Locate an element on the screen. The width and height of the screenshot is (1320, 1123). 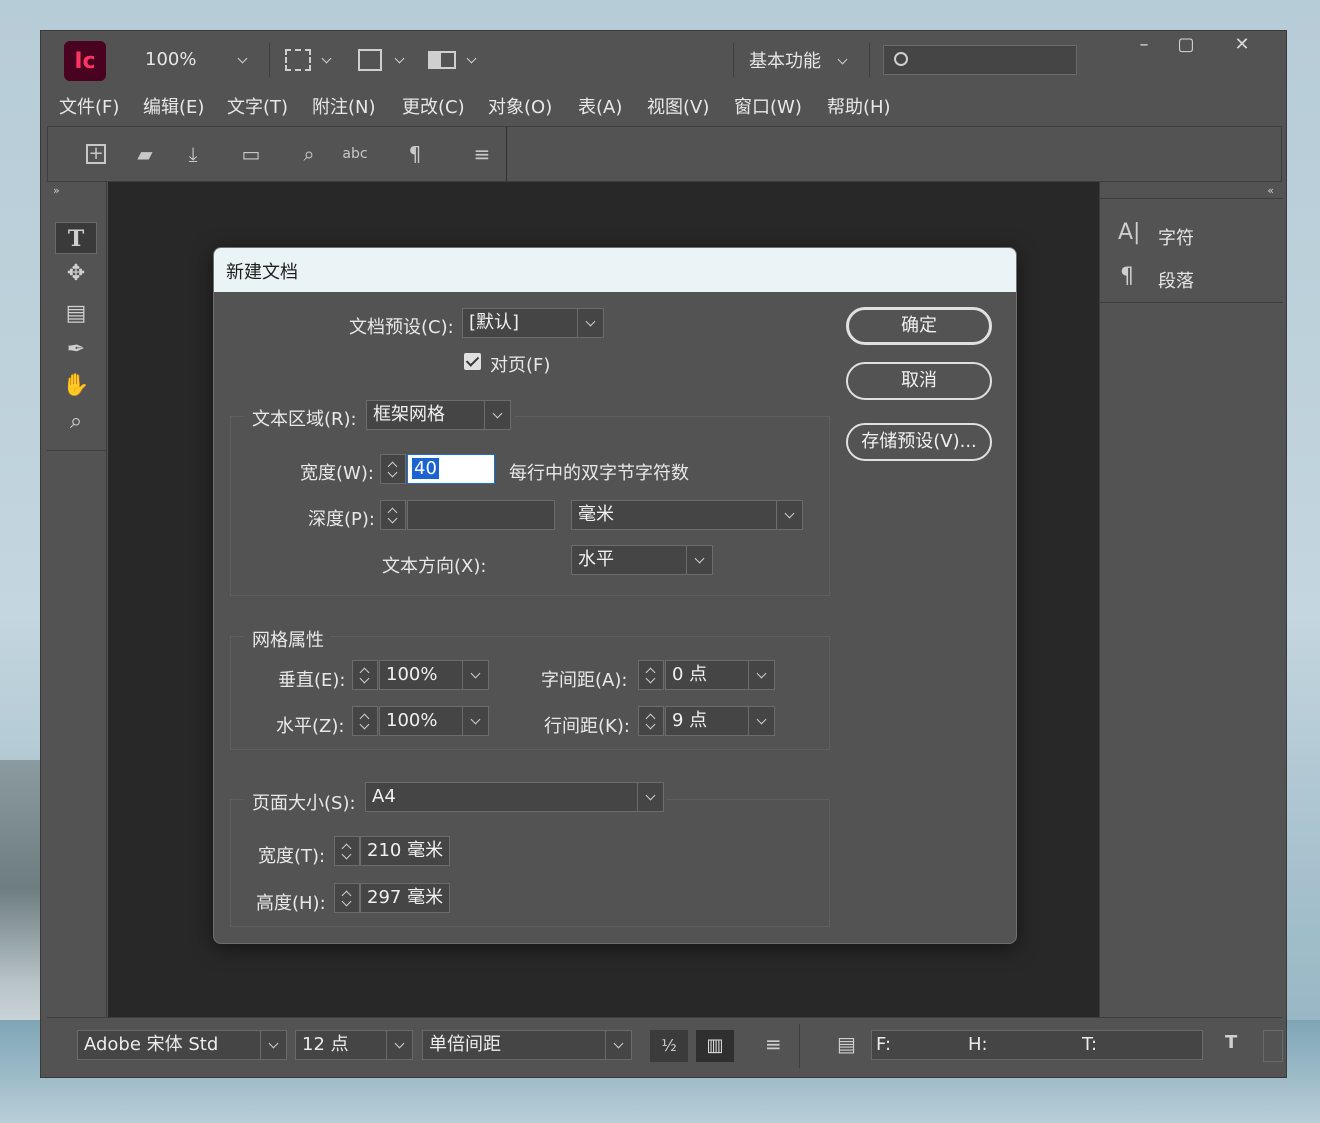
close-button: ✕ is located at coordinates (1242, 45).